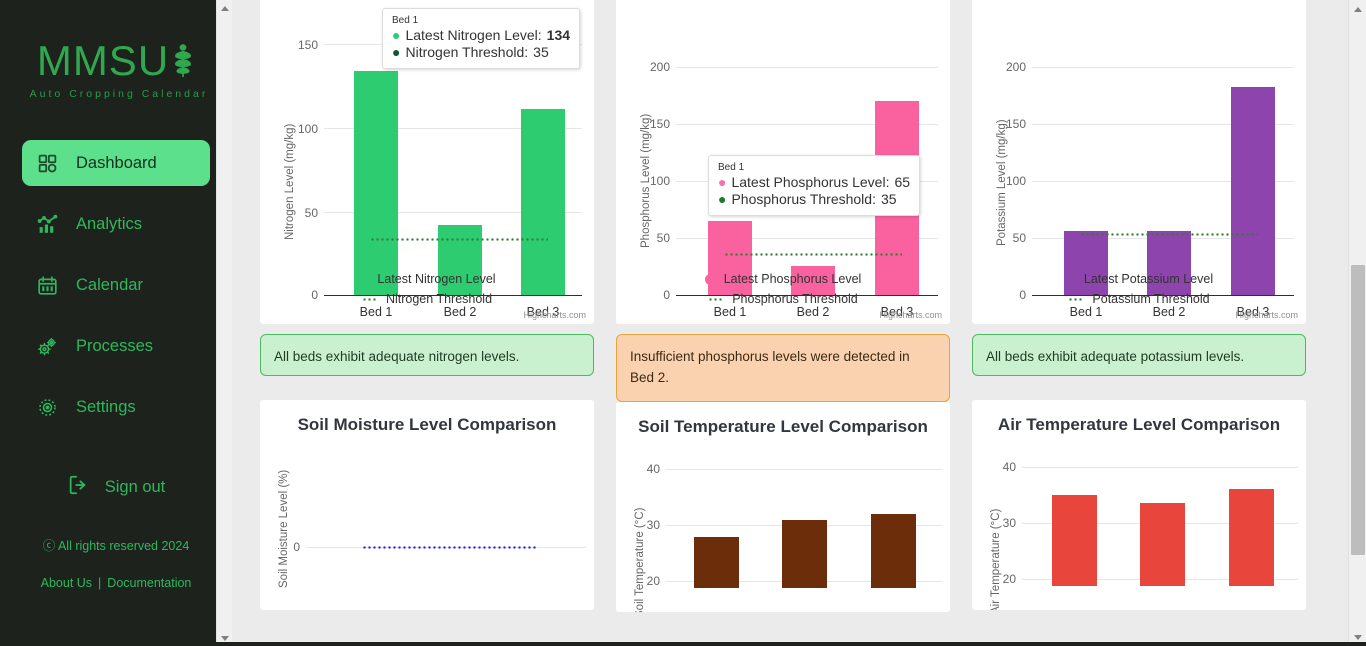  Describe the element at coordinates (116, 285) in the screenshot. I see `sidebar-item-calendar: Calendar` at that location.